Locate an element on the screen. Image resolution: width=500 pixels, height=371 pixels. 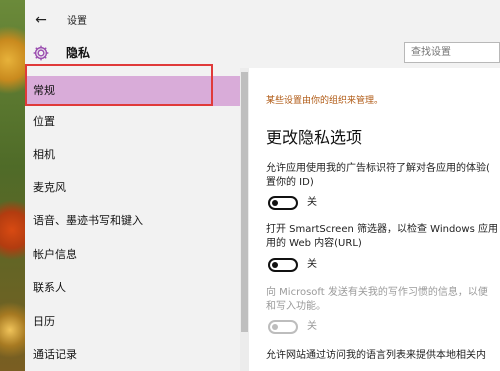
window-title: 设置 is located at coordinates (77, 21).